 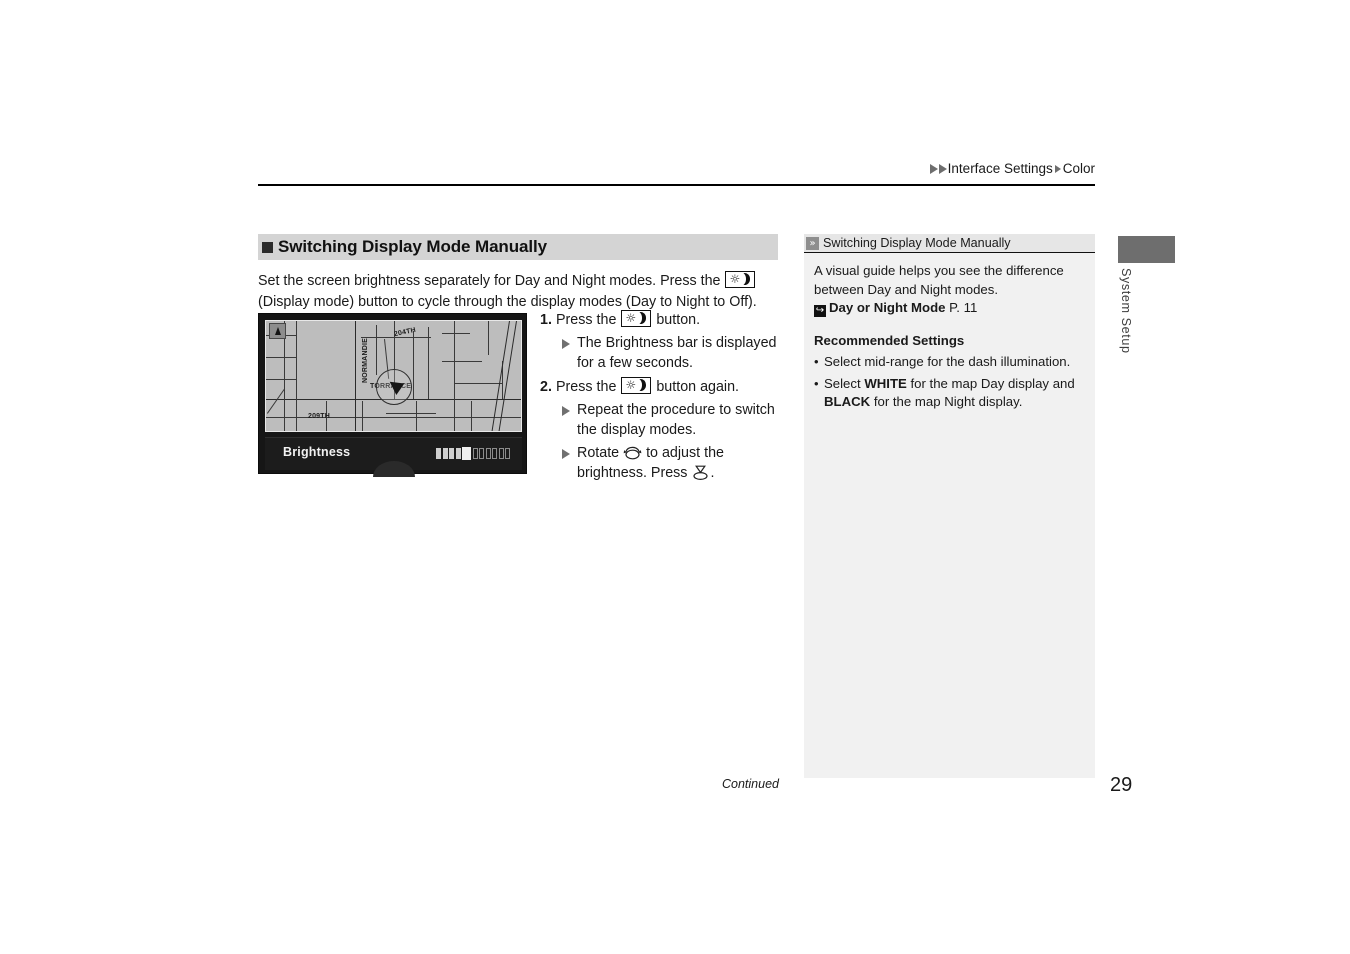 What do you see at coordinates (393, 376) in the screenshot?
I see `map-display: NORMANDIE 204TH 209TH TORRANCE` at bounding box center [393, 376].